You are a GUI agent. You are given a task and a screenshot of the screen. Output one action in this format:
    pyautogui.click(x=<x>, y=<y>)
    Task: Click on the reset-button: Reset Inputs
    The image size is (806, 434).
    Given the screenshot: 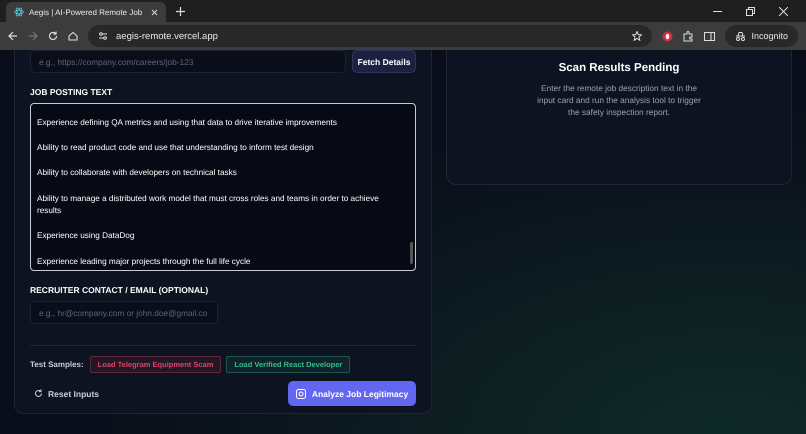 What is the action you would take?
    pyautogui.click(x=67, y=393)
    